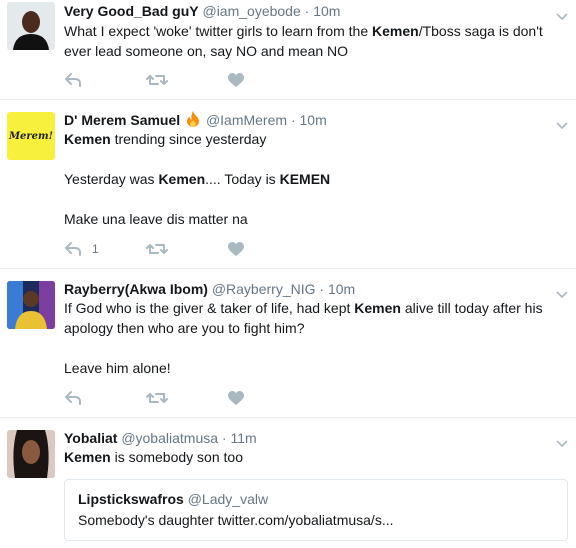 Image resolution: width=576 pixels, height=548 pixels. What do you see at coordinates (471, 308) in the screenshot?
I see `text-segment: alive till today after his` at bounding box center [471, 308].